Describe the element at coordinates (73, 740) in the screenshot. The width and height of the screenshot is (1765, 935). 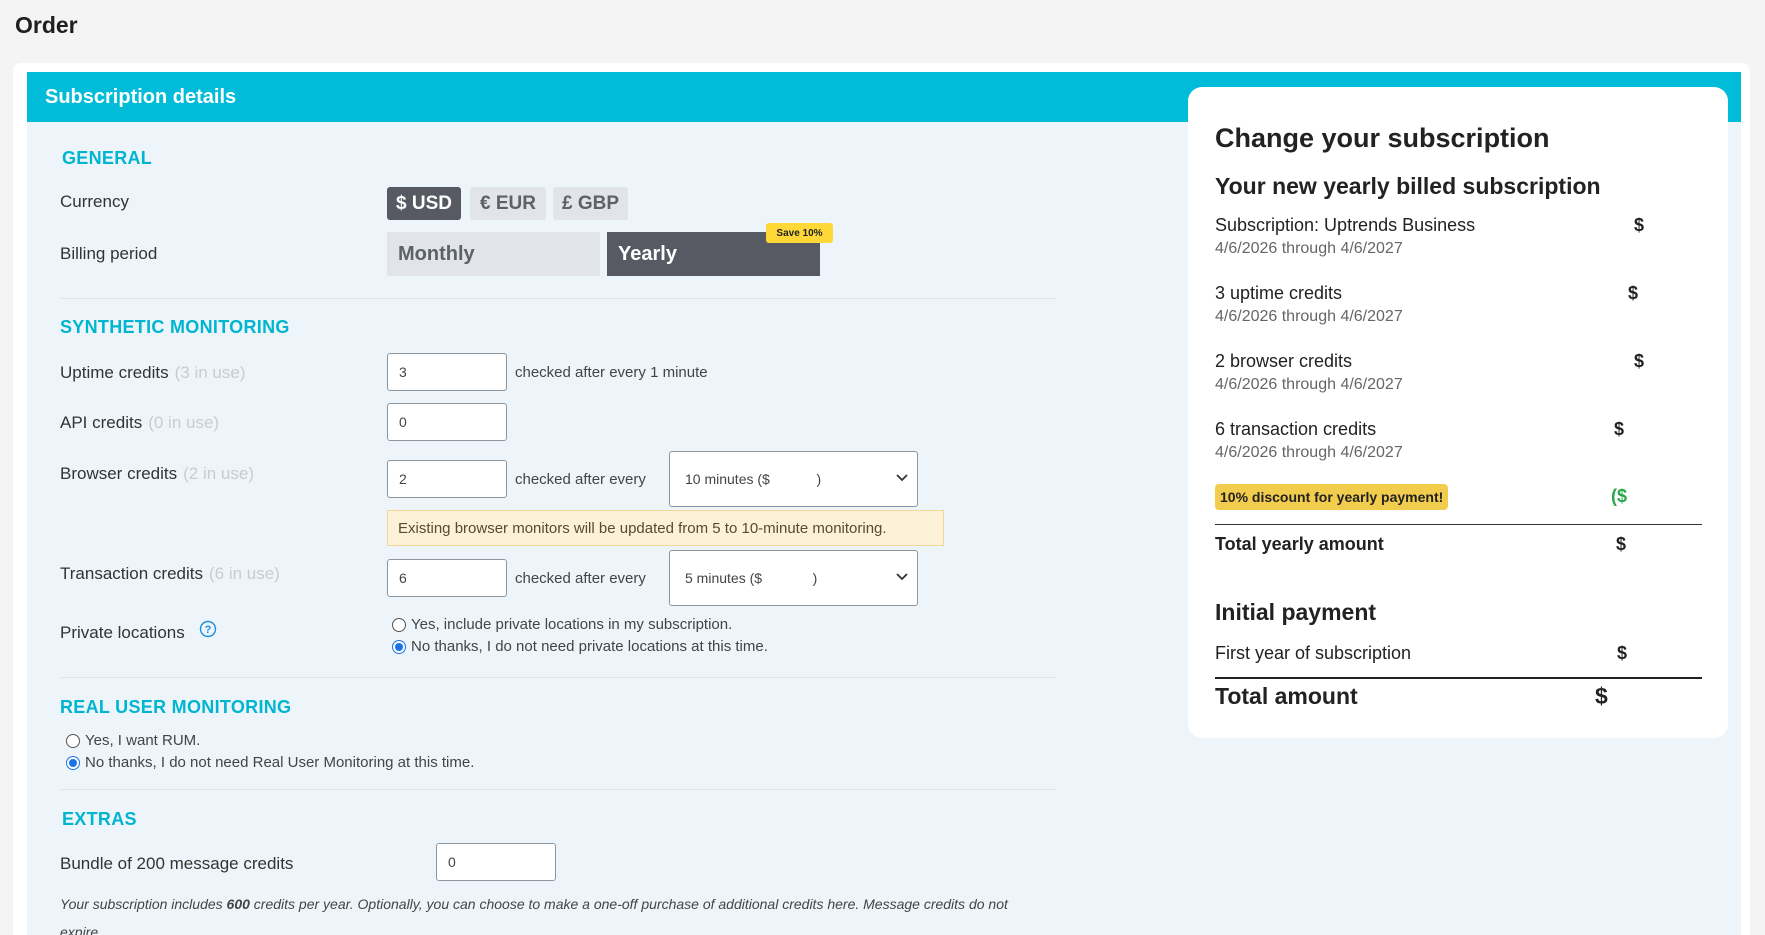
I see `rum-yes-radio` at that location.